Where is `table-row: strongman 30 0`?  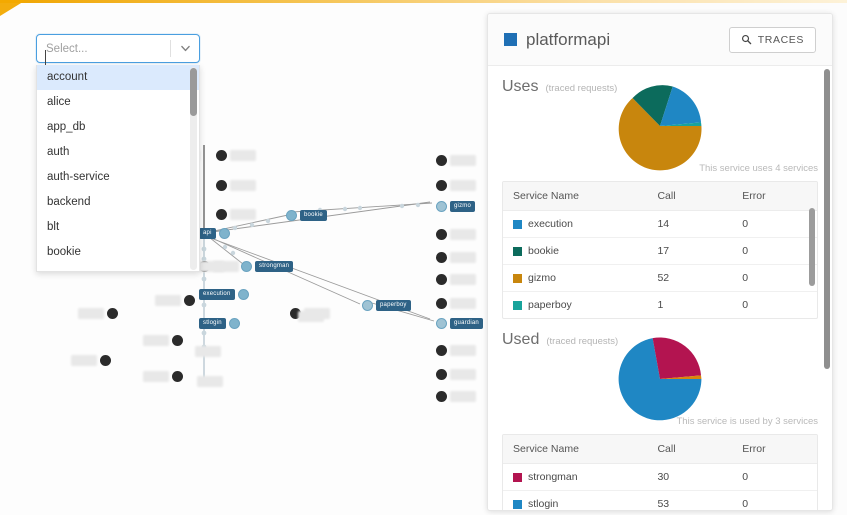 table-row: strongman 30 0 is located at coordinates (660, 477).